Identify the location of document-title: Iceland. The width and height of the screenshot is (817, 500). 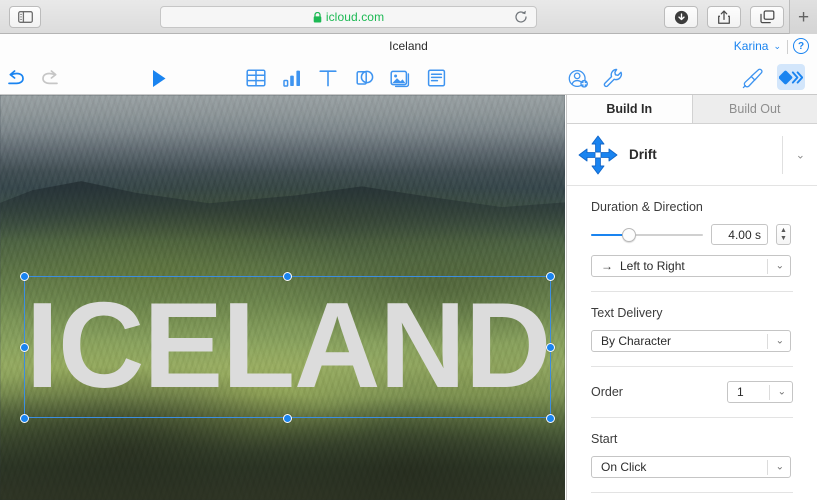
(408, 46).